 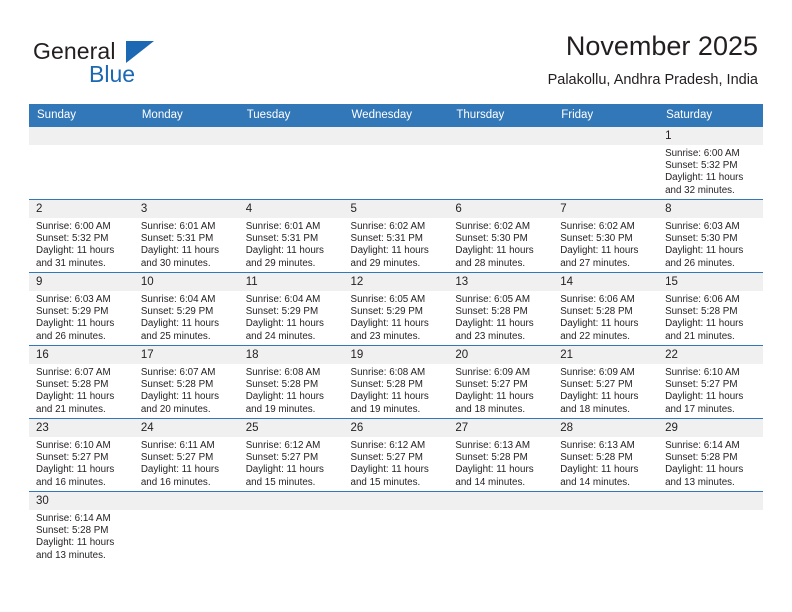 I want to click on sunrise-time: Sunrise: 6:01 AM, so click(x=178, y=226).